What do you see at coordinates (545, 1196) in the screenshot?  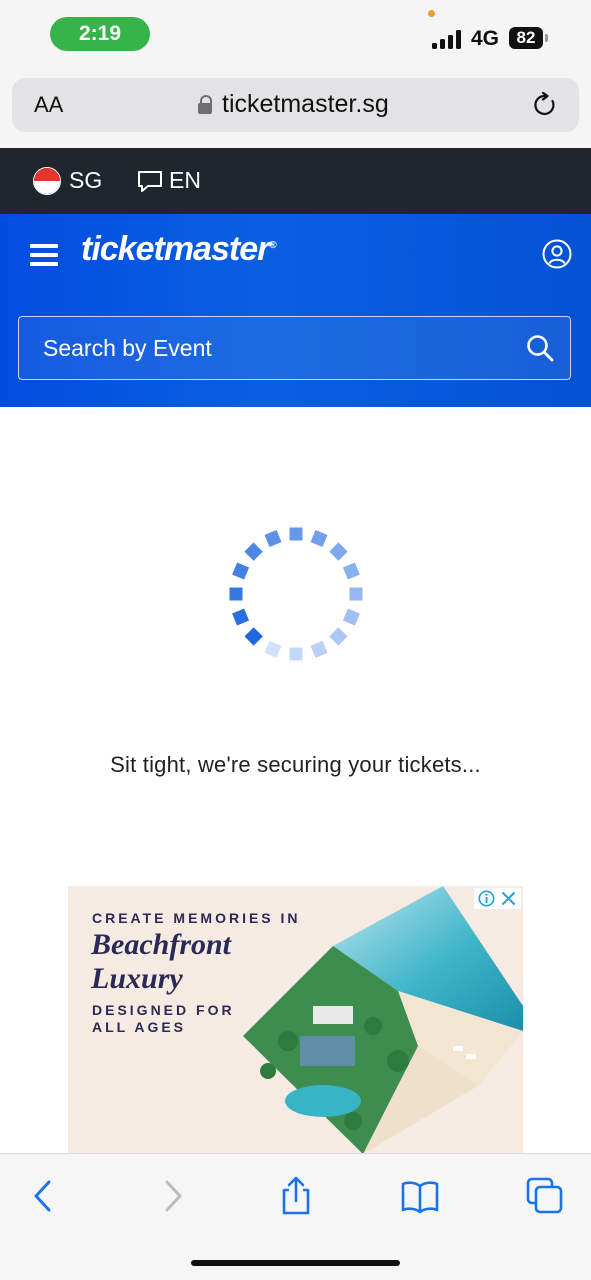 I see `tabs-icon` at bounding box center [545, 1196].